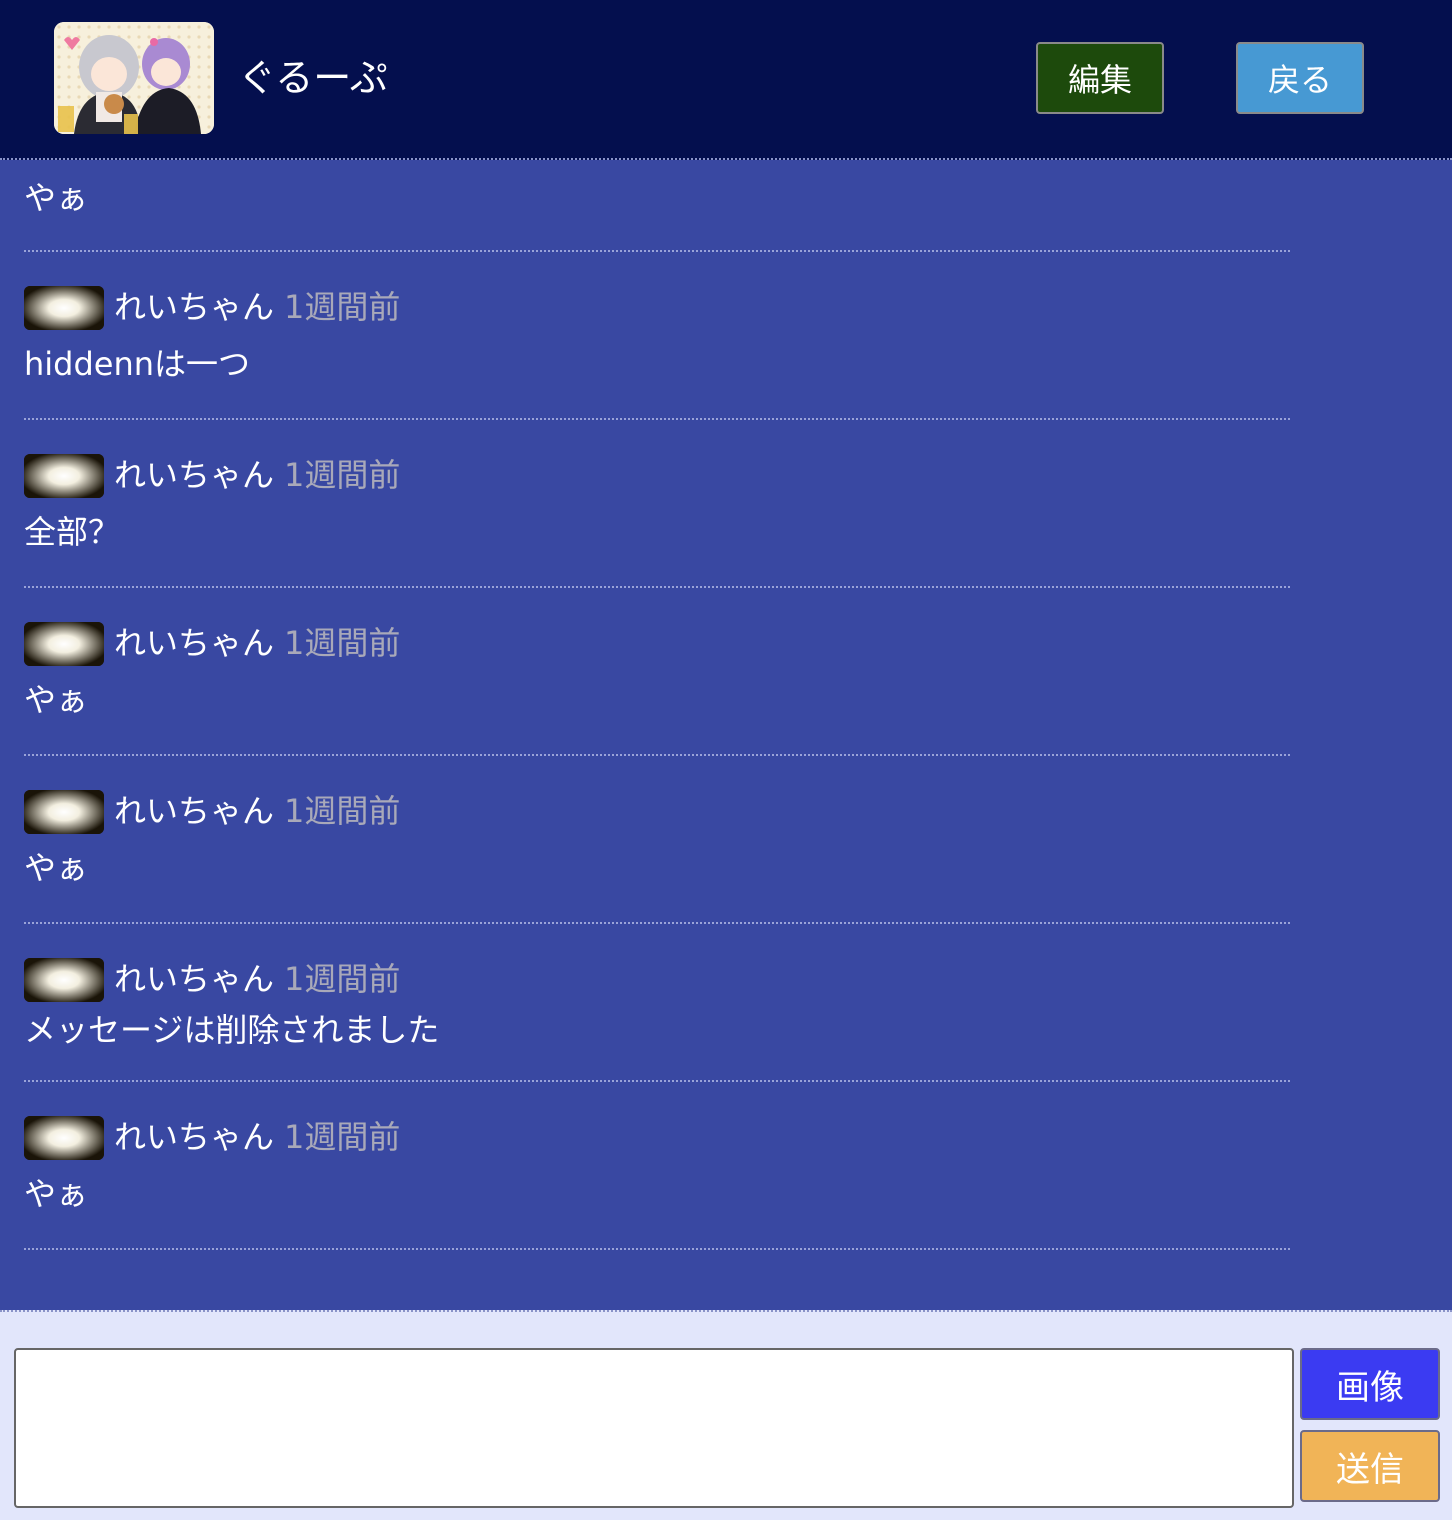  I want to click on deleted-message-text: メッセージは削除されました, so click(232, 1030).